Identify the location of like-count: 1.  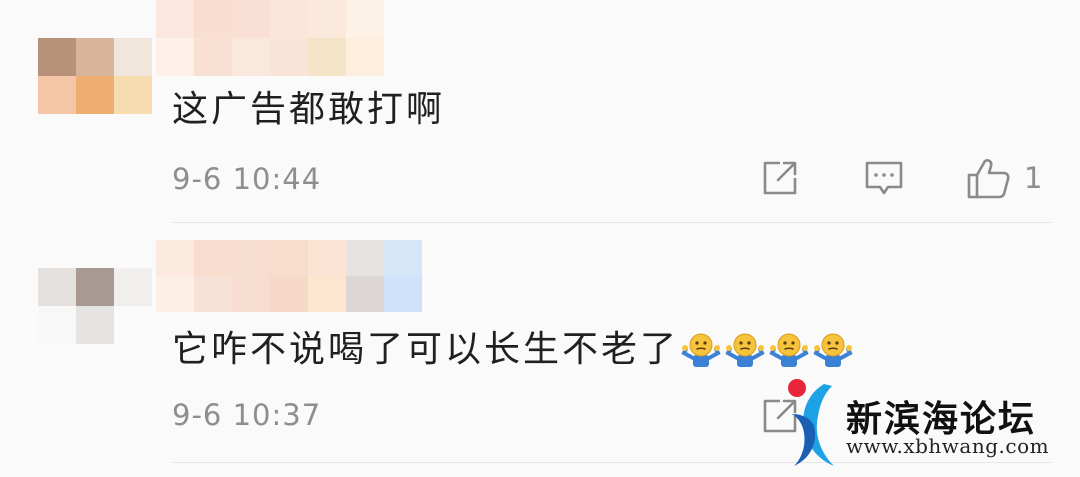
(1033, 178).